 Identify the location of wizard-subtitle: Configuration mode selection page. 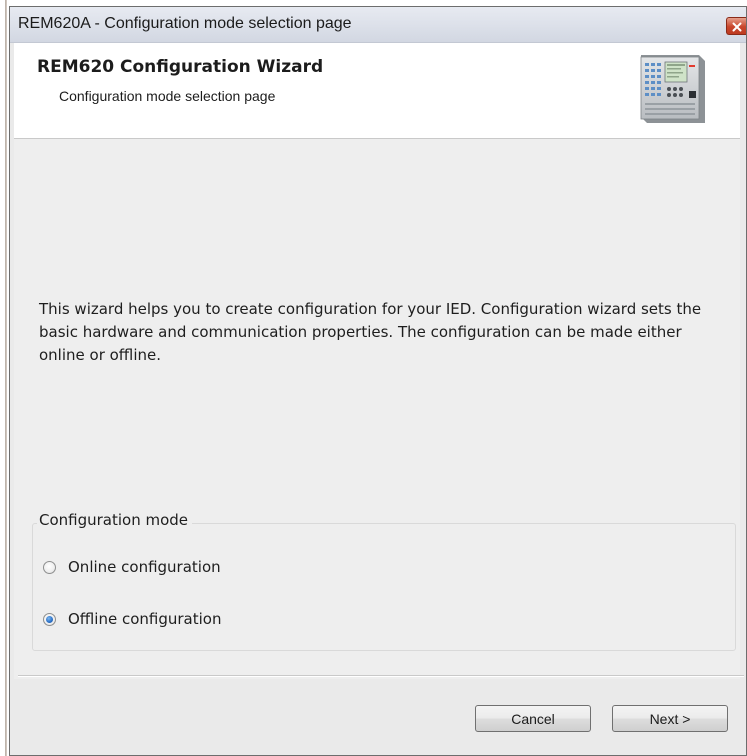
(167, 96).